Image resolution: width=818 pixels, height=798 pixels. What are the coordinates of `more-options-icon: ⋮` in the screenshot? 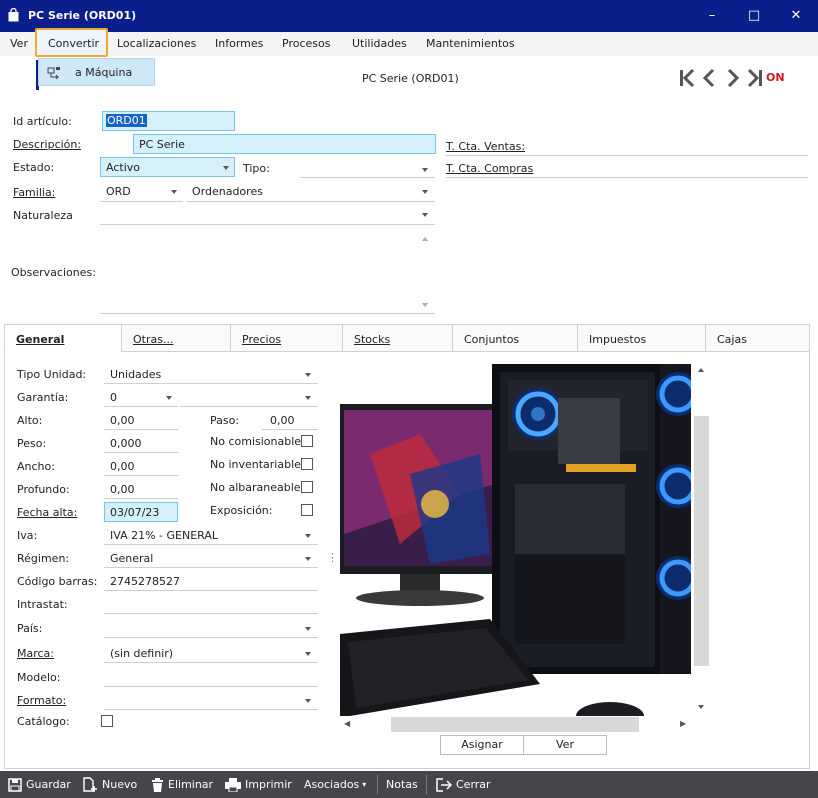 It's located at (332, 557).